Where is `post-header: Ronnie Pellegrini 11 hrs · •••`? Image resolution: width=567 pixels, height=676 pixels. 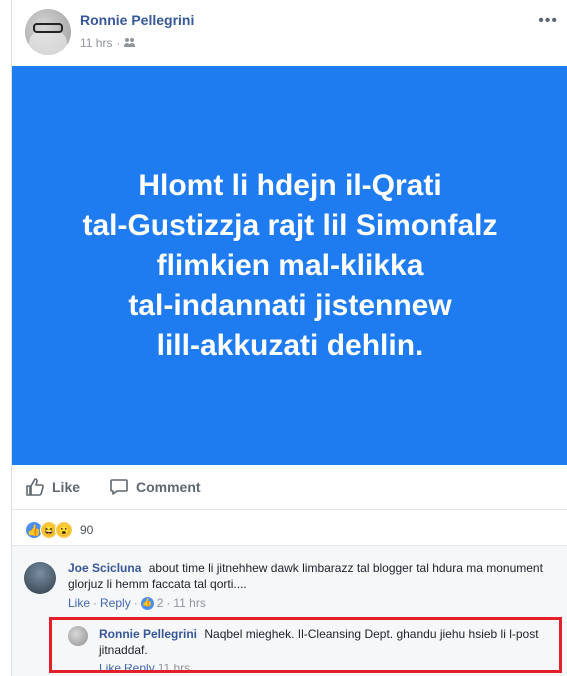
post-header: Ronnie Pellegrini 11 hrs · ••• is located at coordinates (289, 33).